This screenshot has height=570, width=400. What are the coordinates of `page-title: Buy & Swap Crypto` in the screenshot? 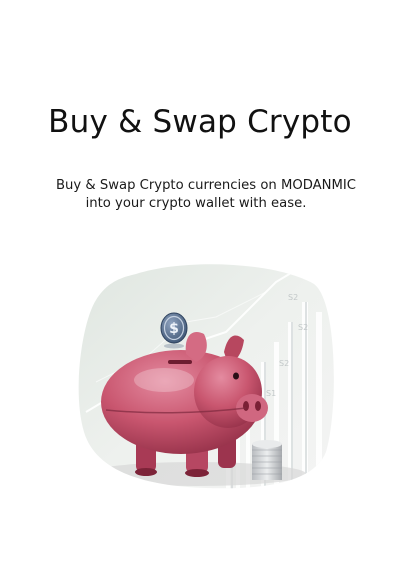 It's located at (200, 122).